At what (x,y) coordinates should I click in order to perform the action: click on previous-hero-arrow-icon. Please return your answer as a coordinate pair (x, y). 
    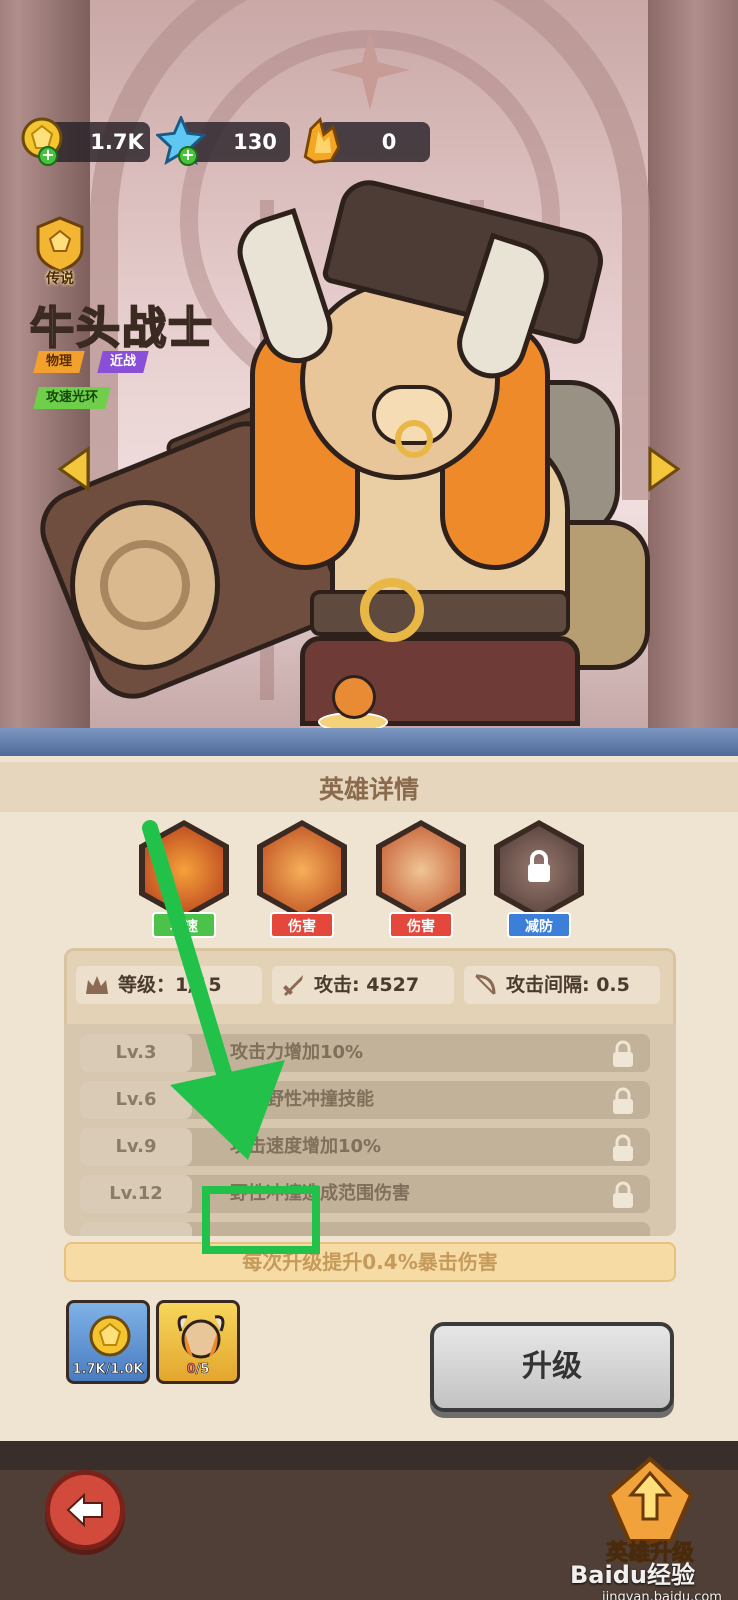
    Looking at the image, I should click on (74, 469).